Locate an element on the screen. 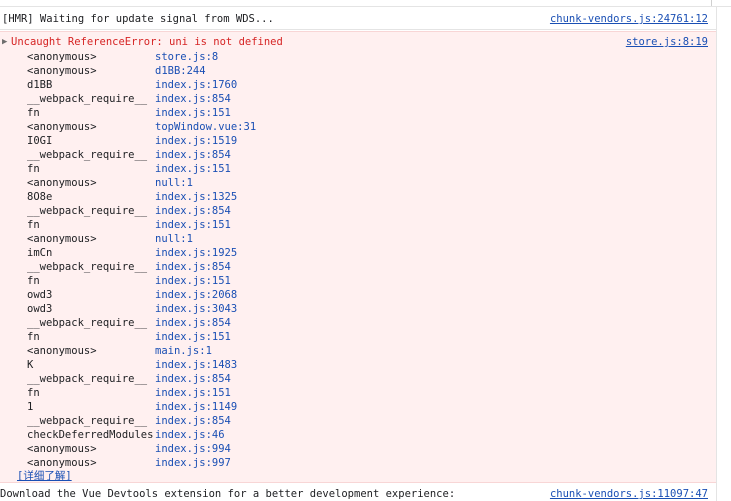 This screenshot has width=731, height=501. stack-frame: 8O8e index.js:1325 is located at coordinates (141, 197).